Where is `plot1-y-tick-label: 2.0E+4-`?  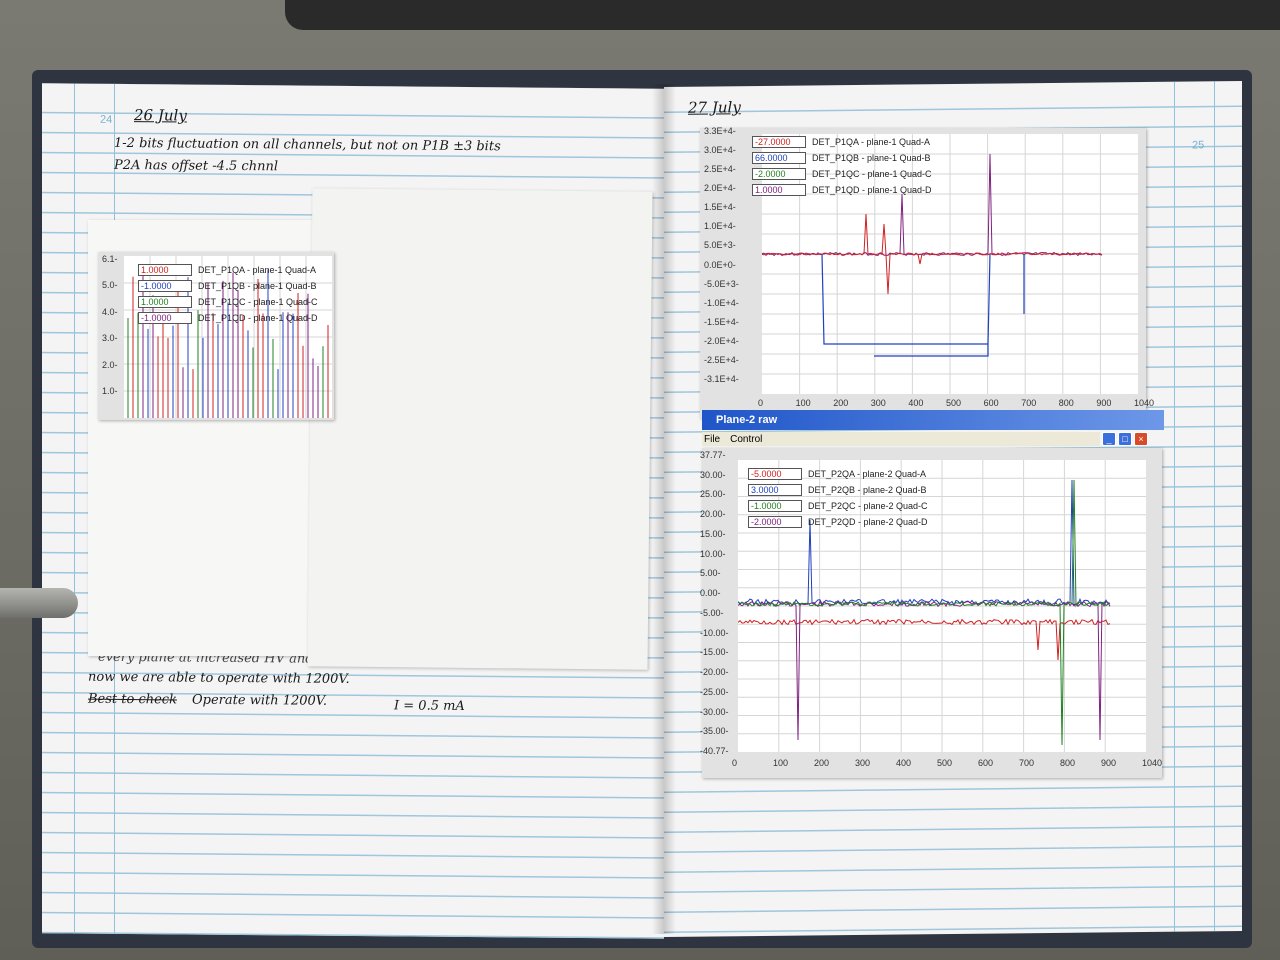 plot1-y-tick-label: 2.0E+4- is located at coordinates (720, 188).